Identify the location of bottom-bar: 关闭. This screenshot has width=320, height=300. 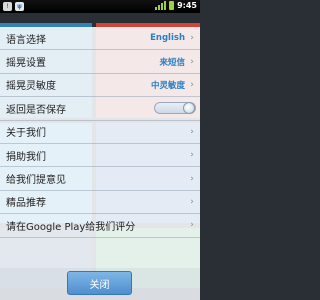
(100, 284).